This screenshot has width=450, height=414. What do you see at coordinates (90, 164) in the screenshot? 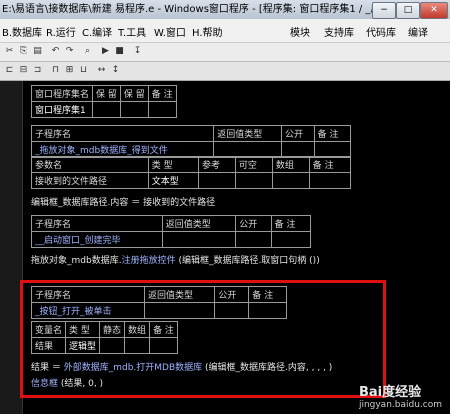
I see `col-param-name: 参数名` at bounding box center [90, 164].